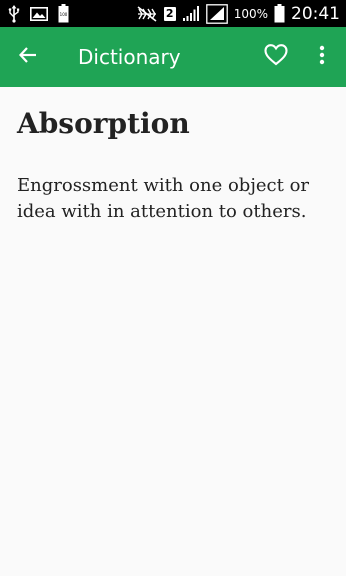 This screenshot has width=346, height=576. I want to click on svg-text: 100, so click(64, 14).